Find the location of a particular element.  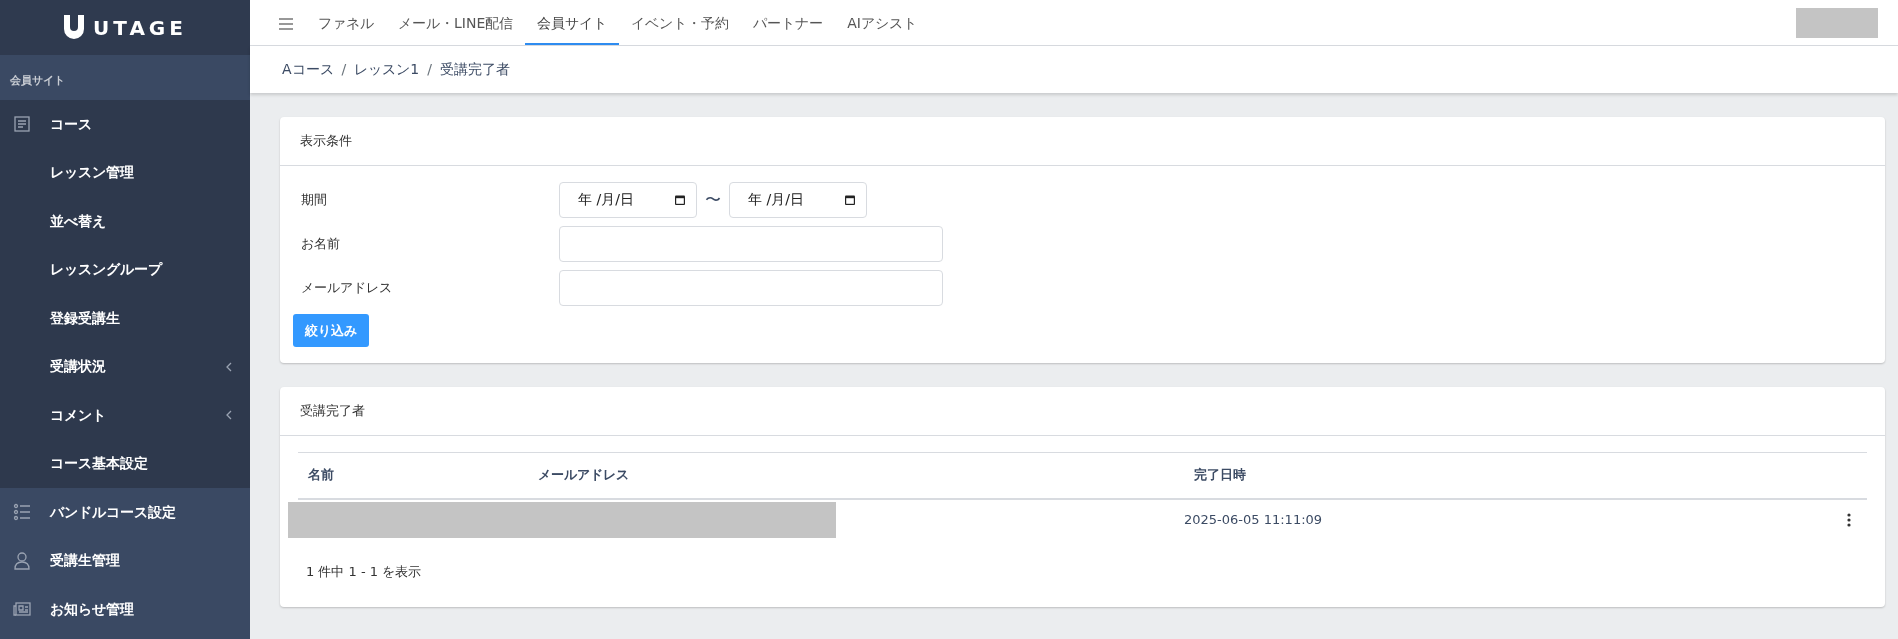

sidebar-item: 受講生管理 is located at coordinates (125, 560).